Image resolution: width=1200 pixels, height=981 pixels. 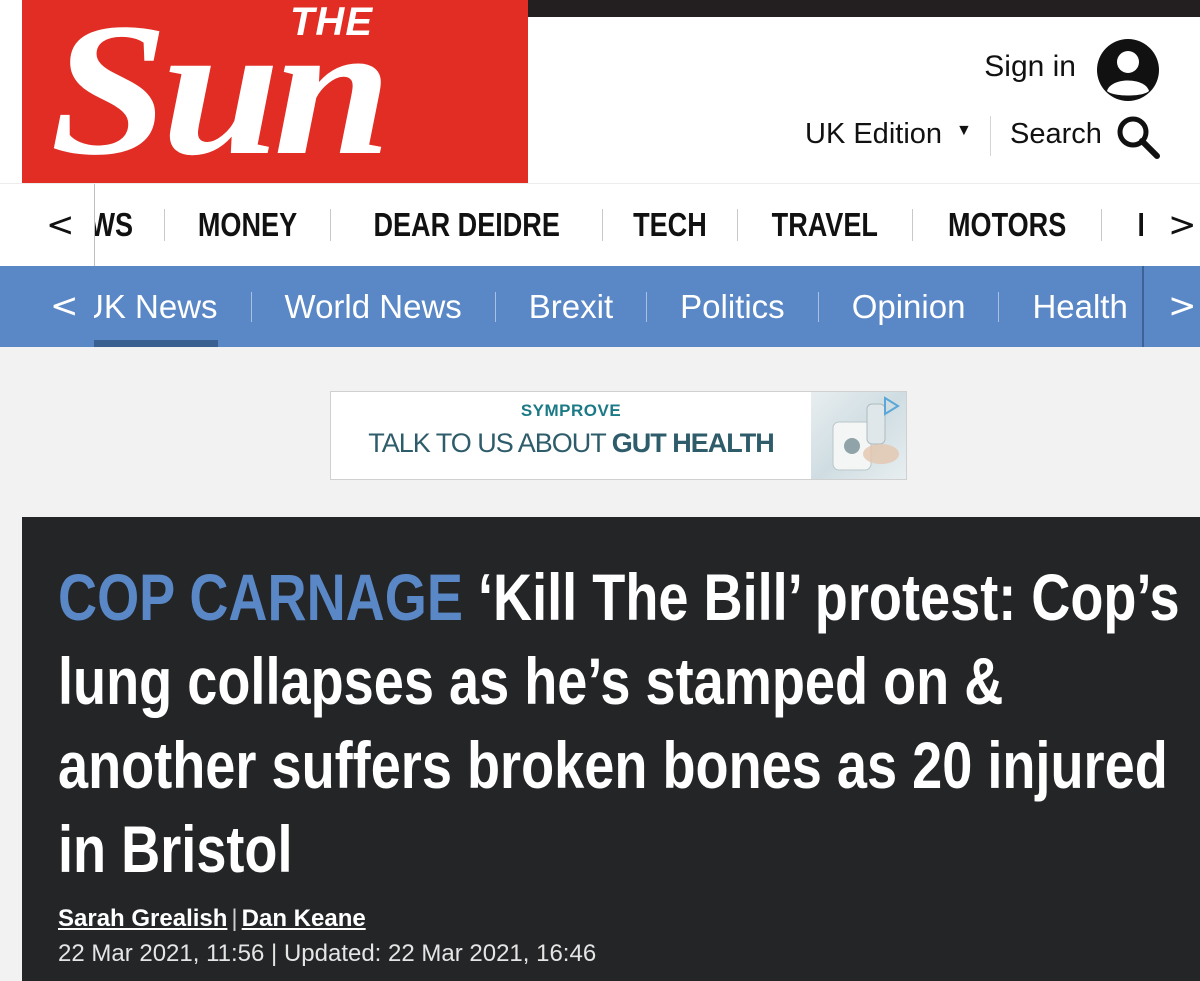 I want to click on advert-banner: SYMPROVE TALK TO US ABOUT GUT HEALTH, so click(x=618, y=435).